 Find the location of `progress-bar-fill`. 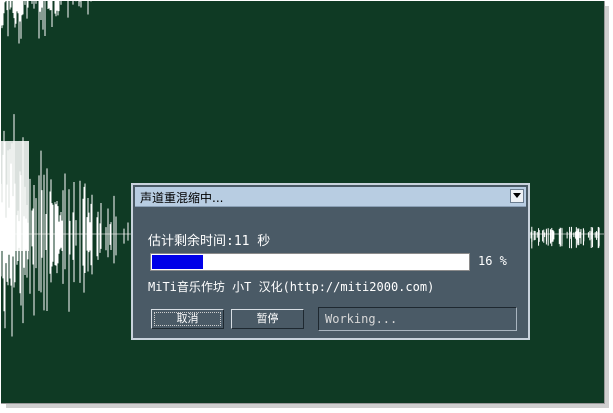

progress-bar-fill is located at coordinates (177, 262).